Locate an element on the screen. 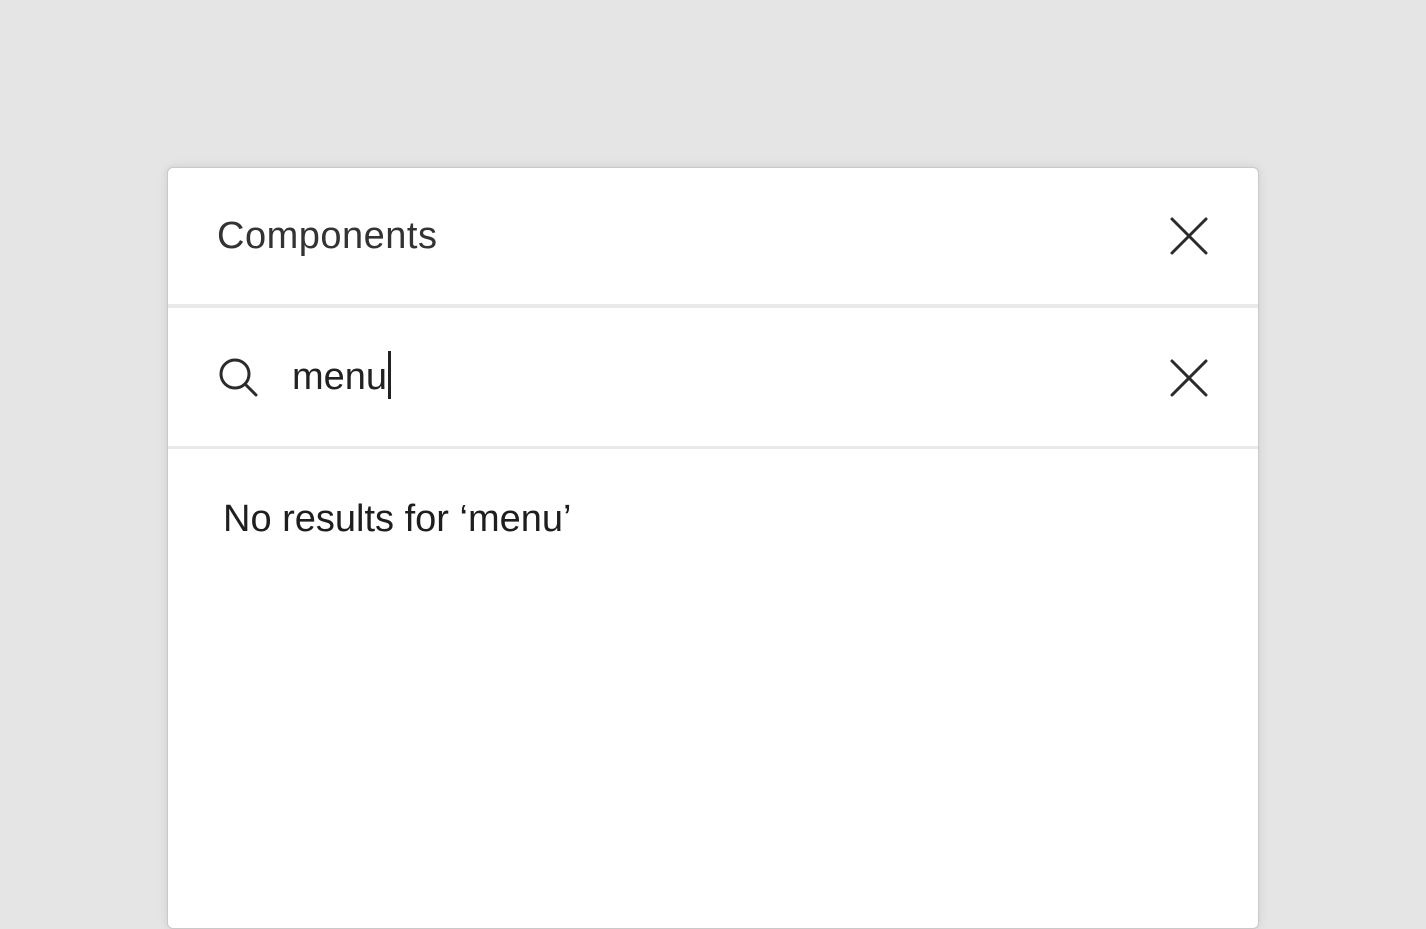 The width and height of the screenshot is (1426, 929). close-icon is located at coordinates (1189, 236).